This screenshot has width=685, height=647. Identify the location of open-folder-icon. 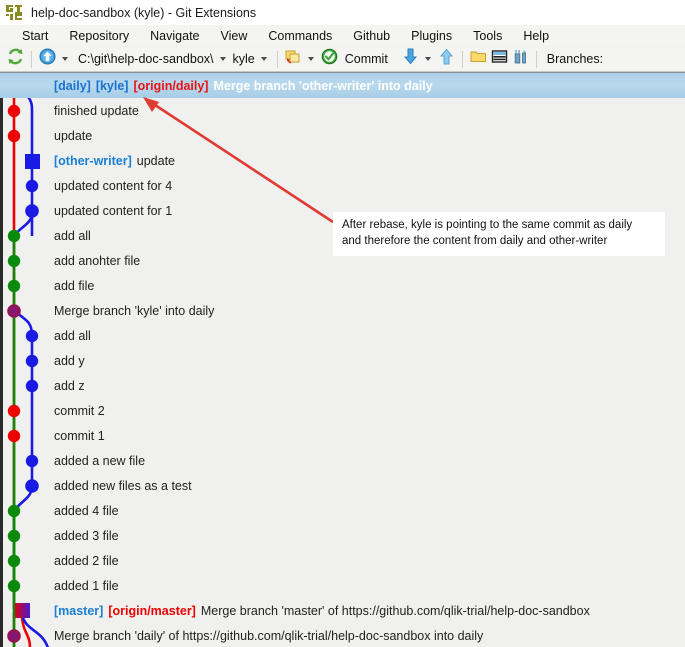
(478, 59).